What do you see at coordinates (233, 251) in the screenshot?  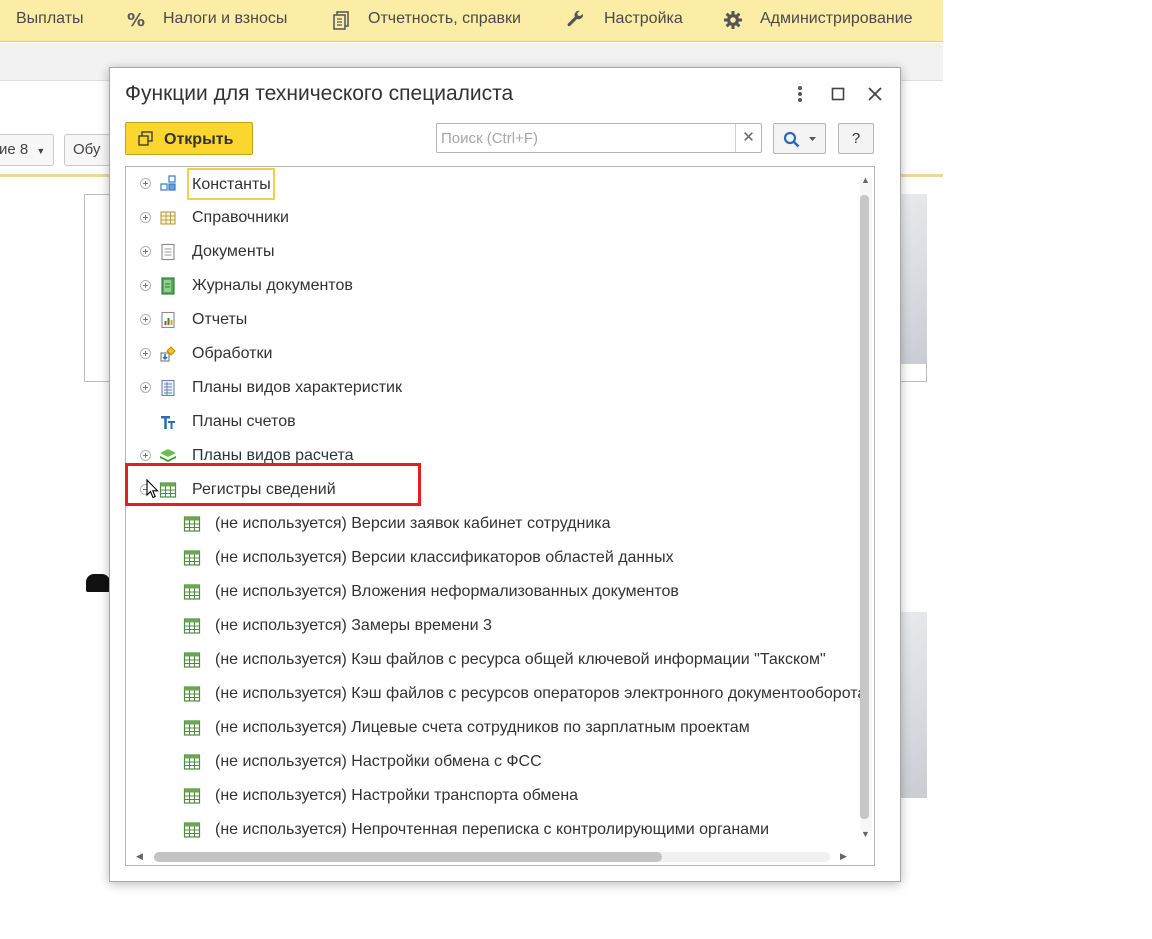 I see `tree-item-label: Документы` at bounding box center [233, 251].